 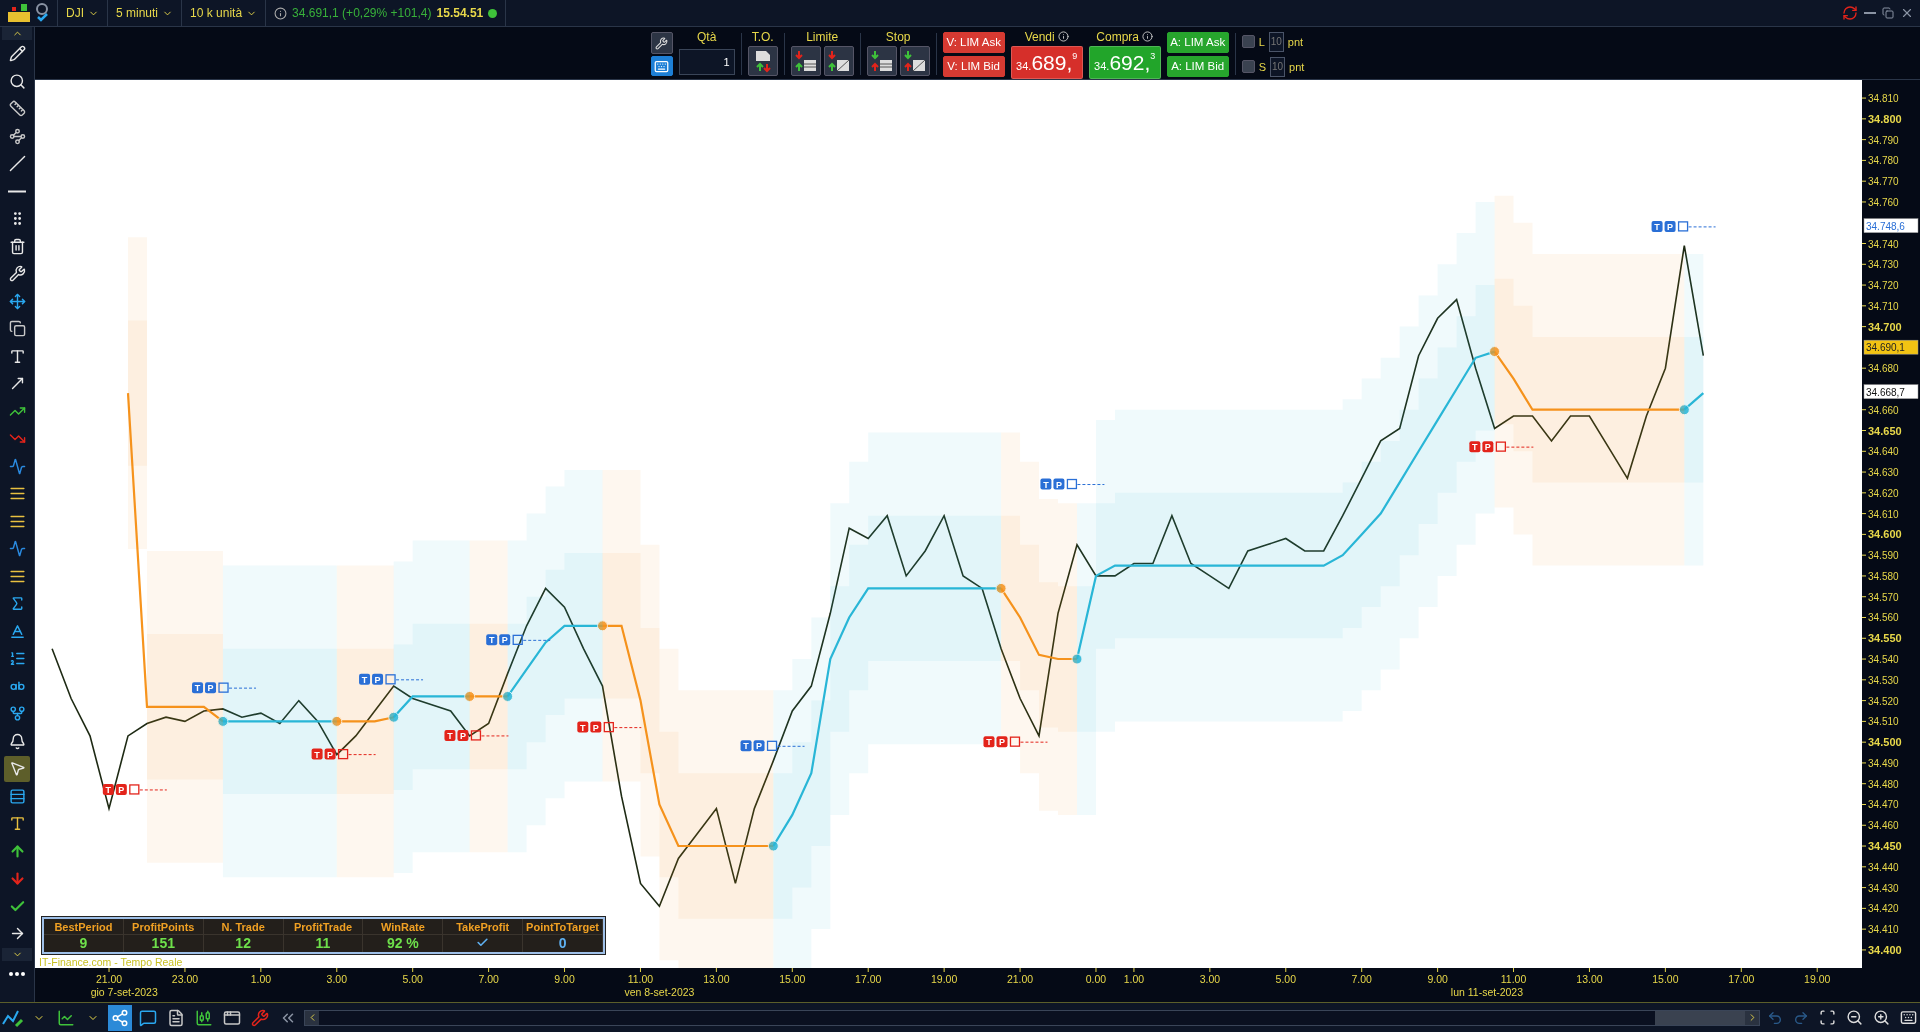 What do you see at coordinates (1885, 638) in the screenshot?
I see `price-tick-label: 34.550` at bounding box center [1885, 638].